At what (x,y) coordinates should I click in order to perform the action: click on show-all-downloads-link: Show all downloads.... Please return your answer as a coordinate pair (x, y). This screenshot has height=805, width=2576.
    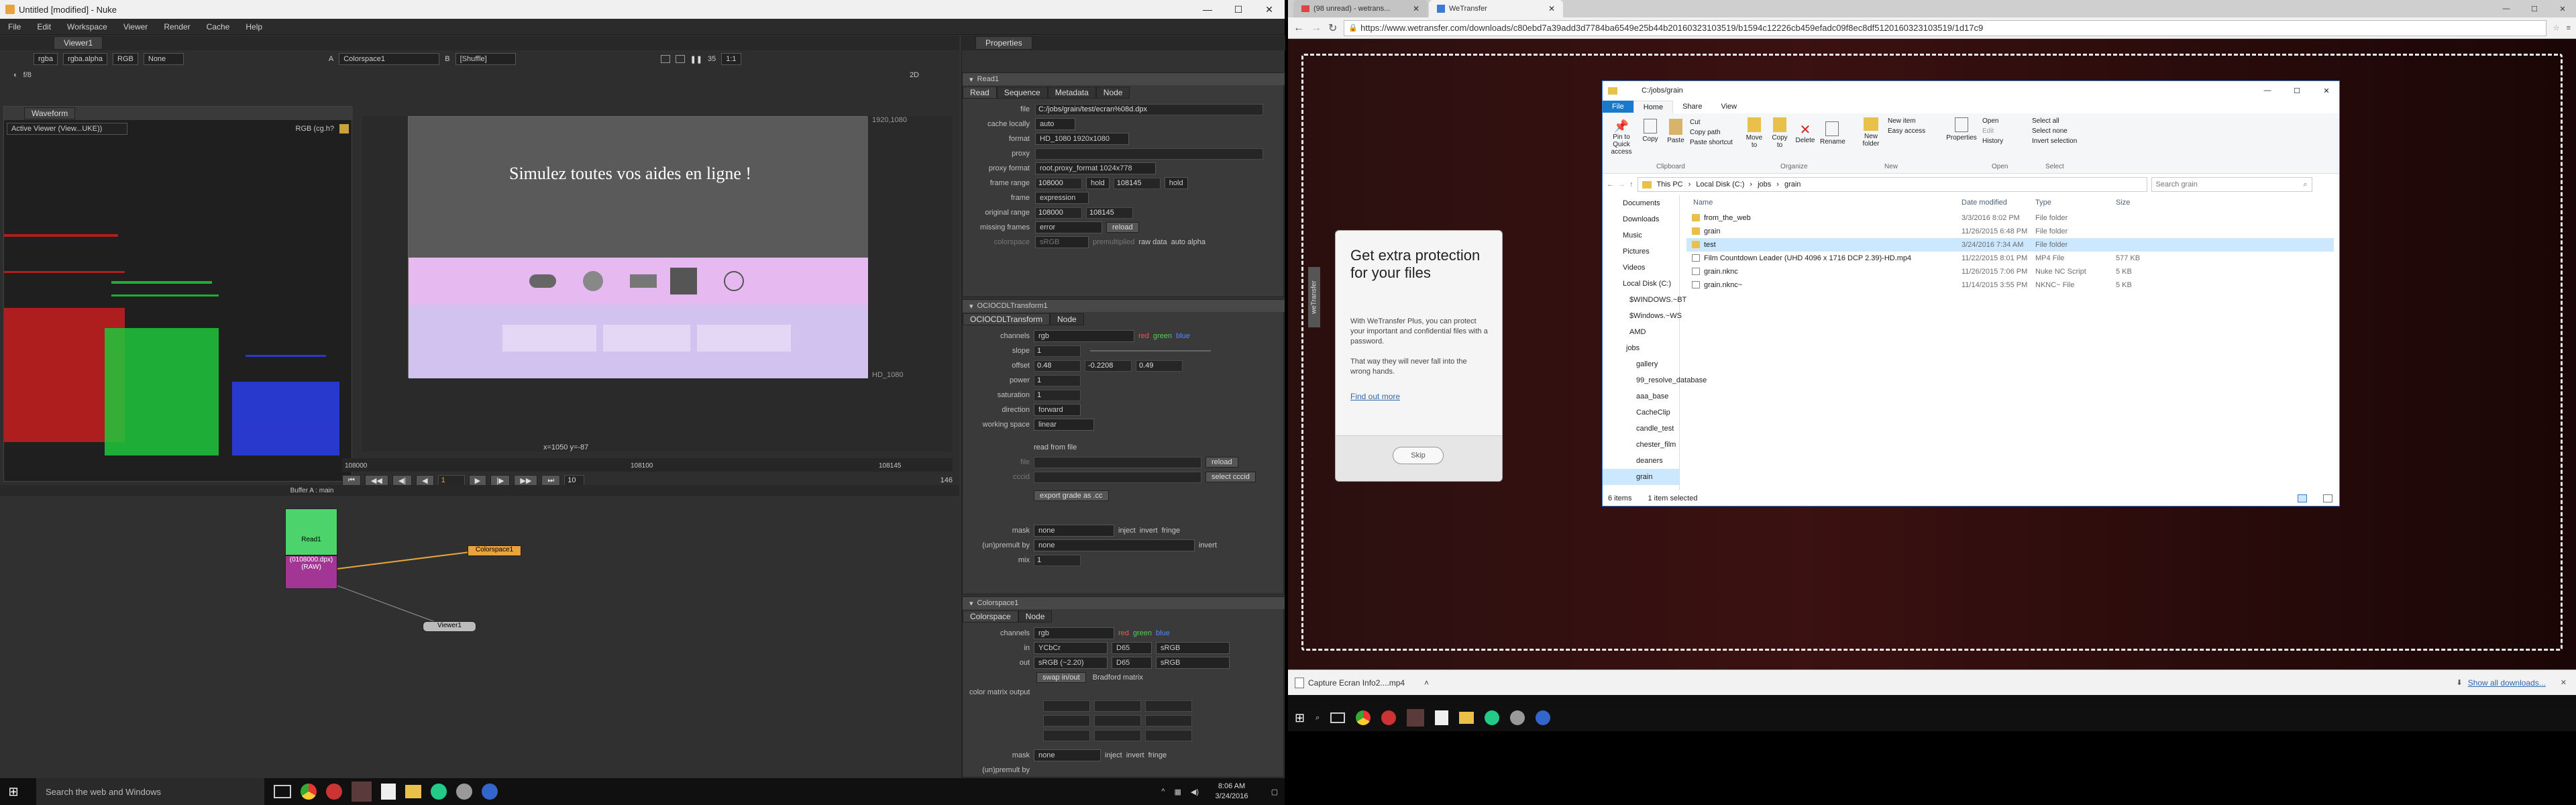
    Looking at the image, I should click on (2507, 683).